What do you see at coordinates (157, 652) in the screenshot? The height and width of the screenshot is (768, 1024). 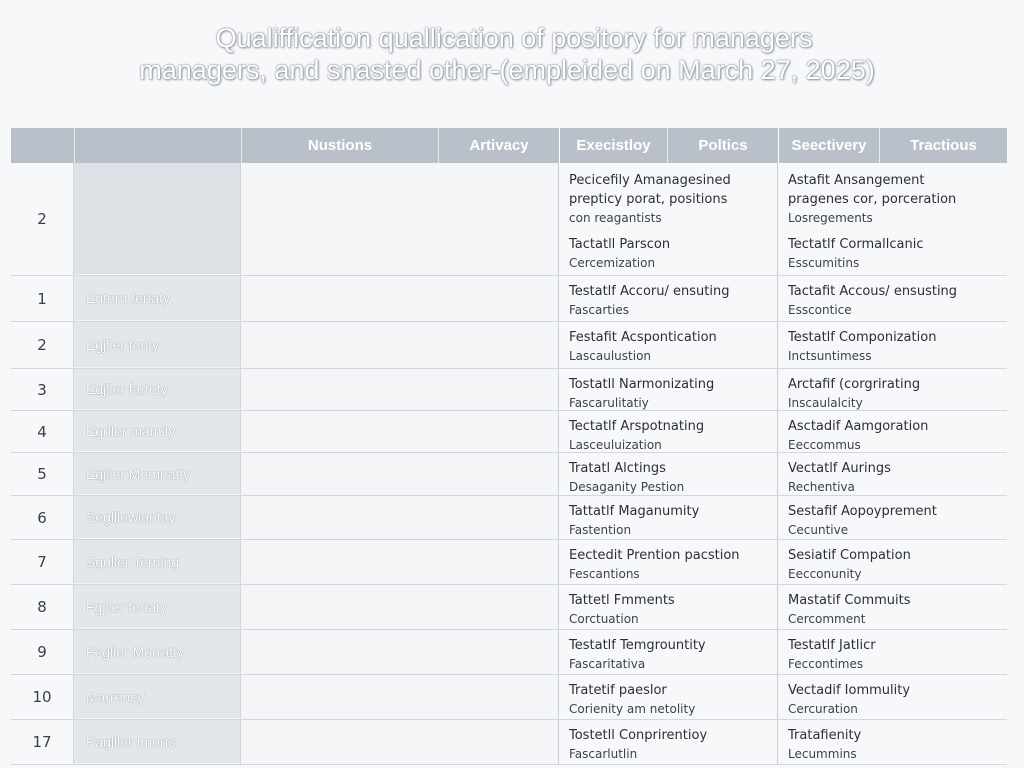 I see `row-label: Fegller Morratty` at bounding box center [157, 652].